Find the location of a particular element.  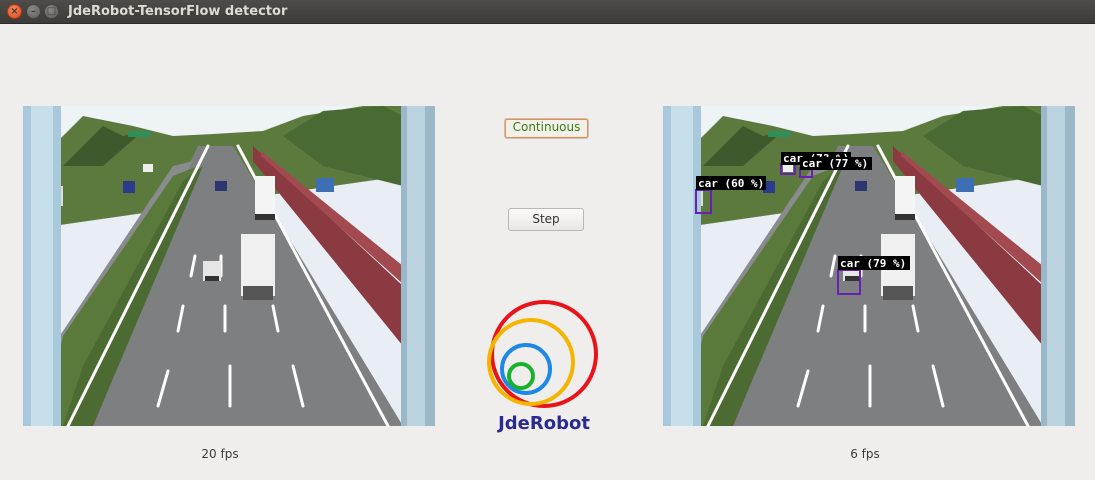

window-title: JdeRobot-TensorFlow detector is located at coordinates (178, 11).